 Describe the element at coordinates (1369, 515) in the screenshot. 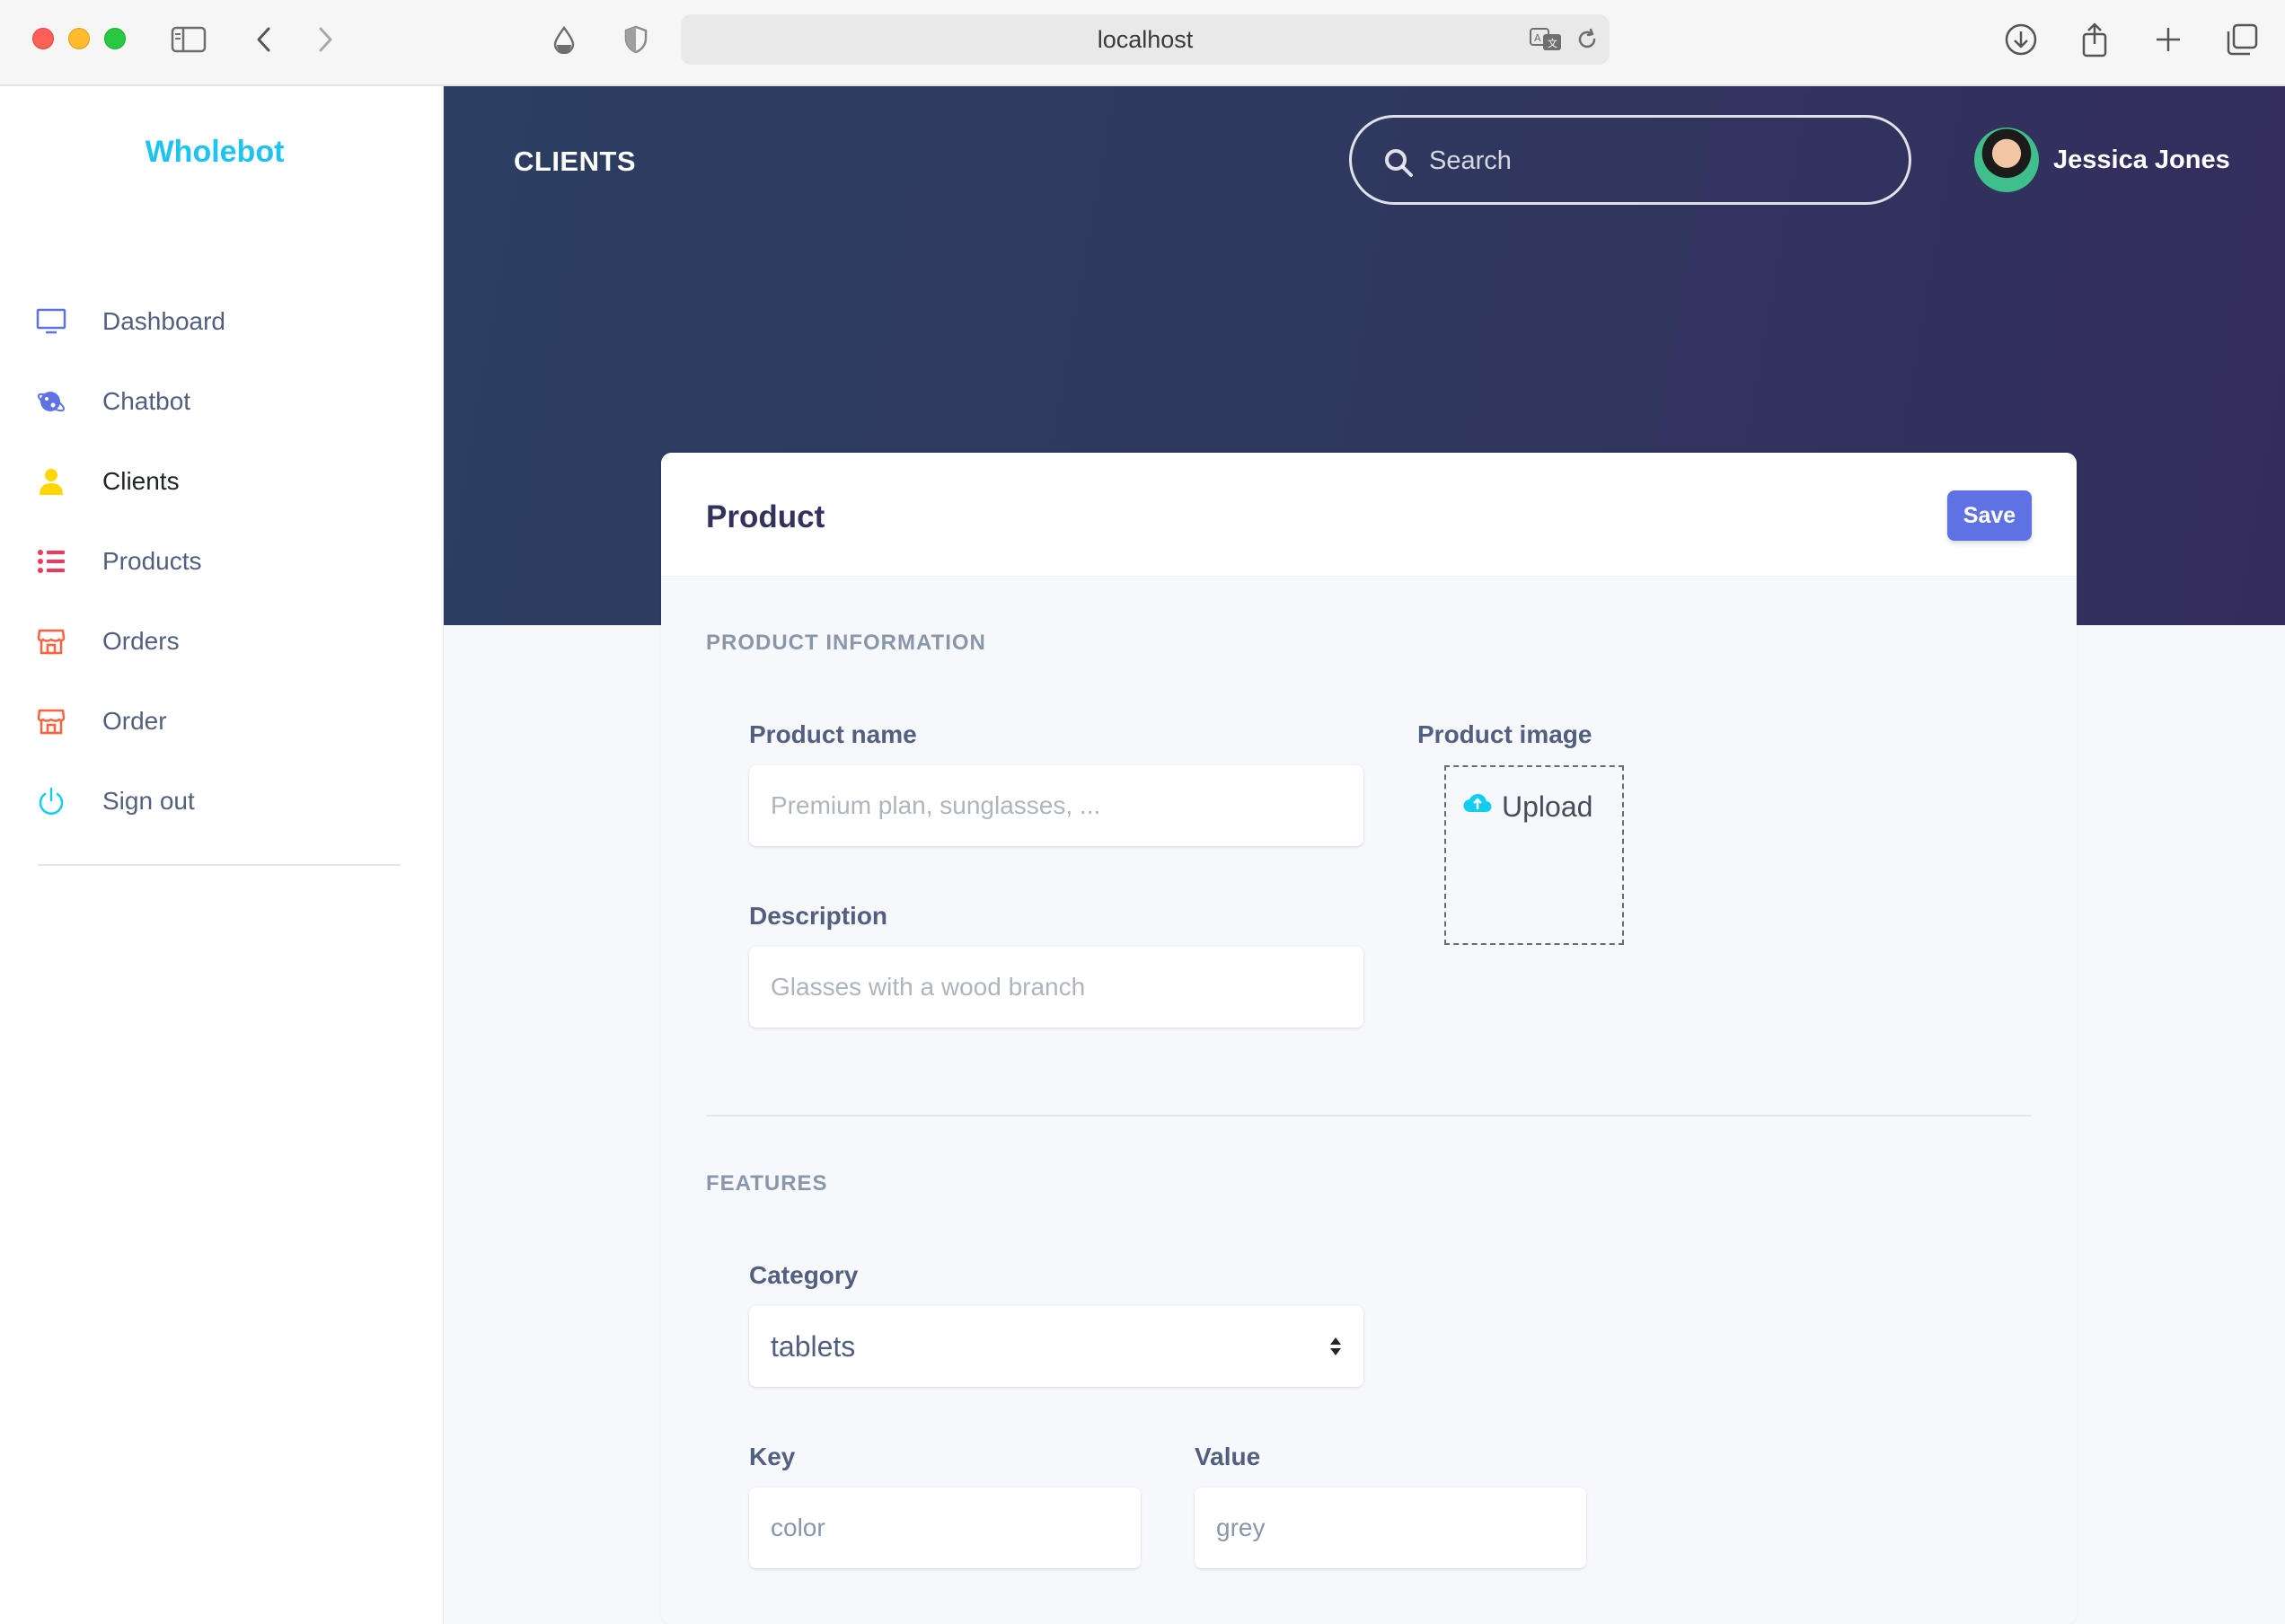

I see `card-header: Product Save` at that location.